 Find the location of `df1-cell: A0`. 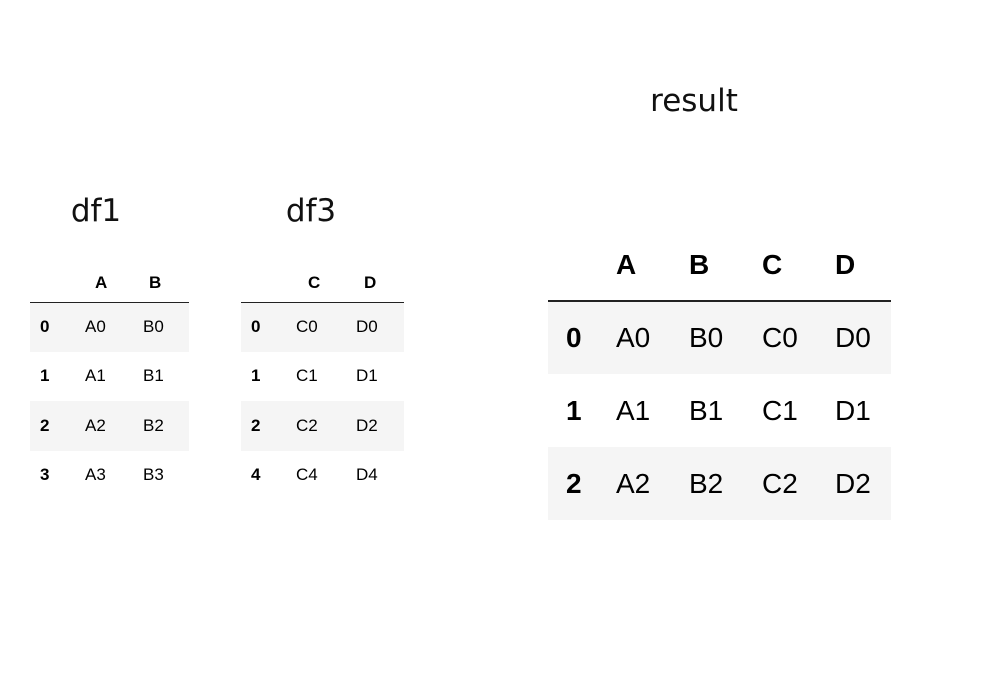

df1-cell: A0 is located at coordinates (95, 326).